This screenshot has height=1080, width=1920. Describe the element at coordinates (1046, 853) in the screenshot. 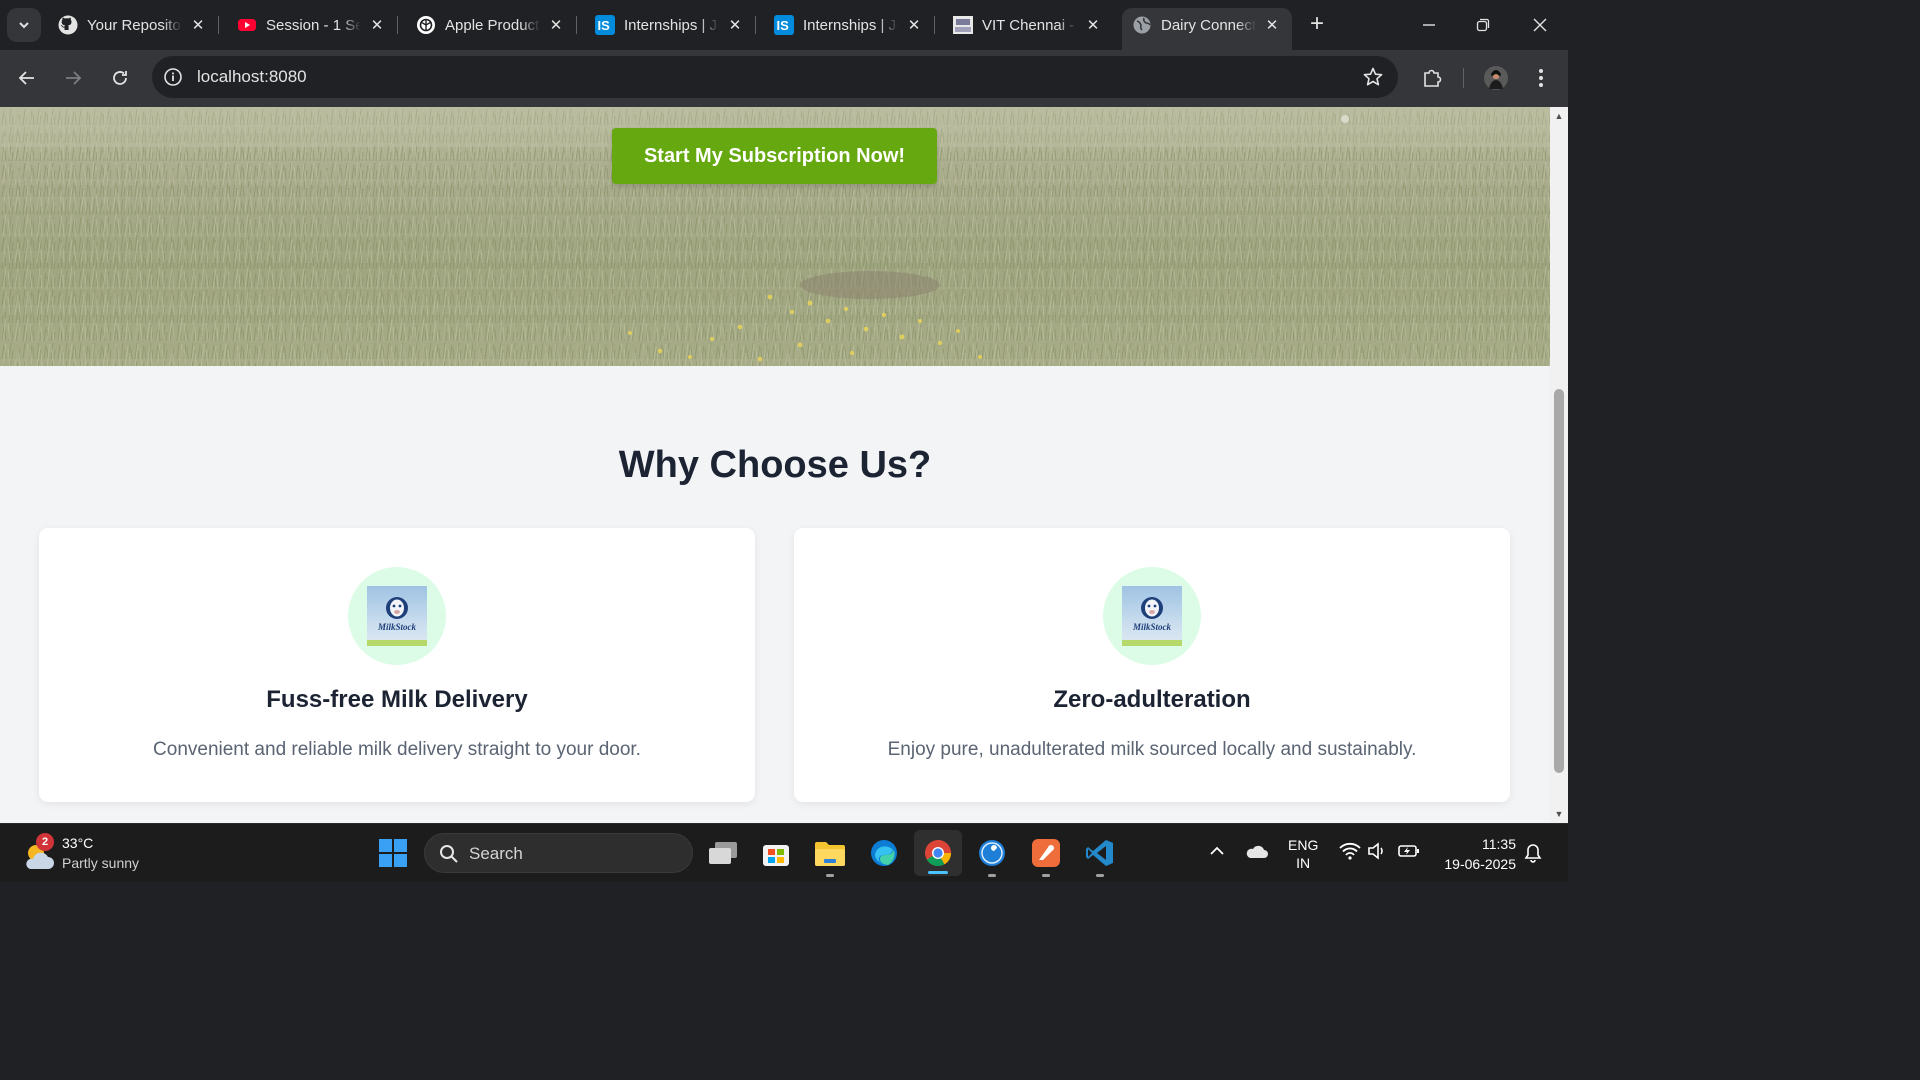

I see `postman-icon` at that location.